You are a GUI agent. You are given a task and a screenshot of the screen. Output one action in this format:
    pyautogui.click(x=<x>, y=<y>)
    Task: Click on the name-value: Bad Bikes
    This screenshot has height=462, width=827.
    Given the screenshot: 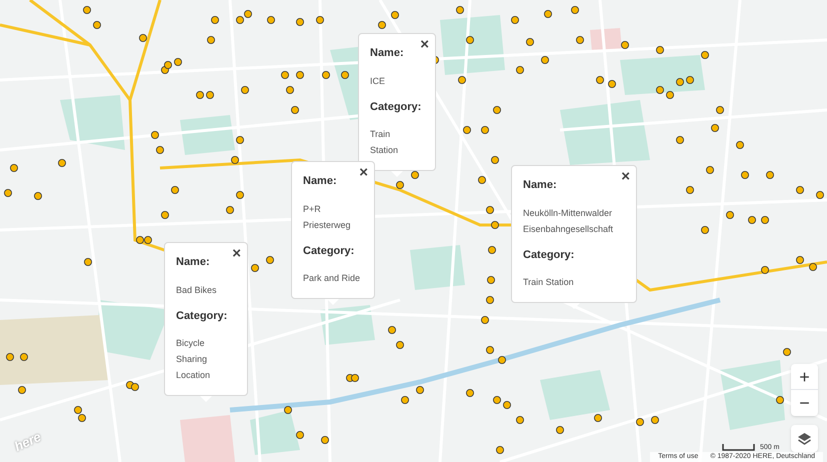 What is the action you would take?
    pyautogui.click(x=197, y=290)
    